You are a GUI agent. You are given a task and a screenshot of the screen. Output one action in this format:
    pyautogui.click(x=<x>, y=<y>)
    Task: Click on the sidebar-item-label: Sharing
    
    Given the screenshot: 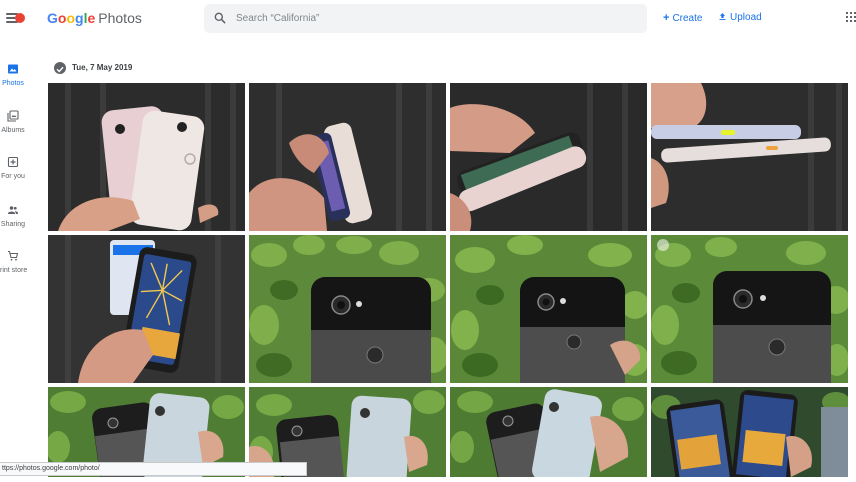 What is the action you would take?
    pyautogui.click(x=13, y=224)
    